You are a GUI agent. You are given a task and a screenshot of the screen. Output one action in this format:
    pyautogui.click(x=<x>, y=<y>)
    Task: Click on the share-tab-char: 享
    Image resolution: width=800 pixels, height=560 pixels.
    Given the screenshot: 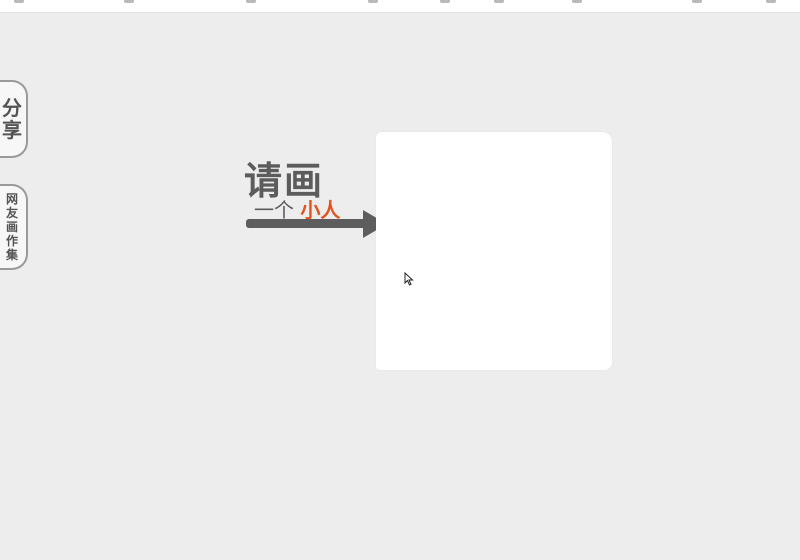 What is the action you would take?
    pyautogui.click(x=12, y=130)
    